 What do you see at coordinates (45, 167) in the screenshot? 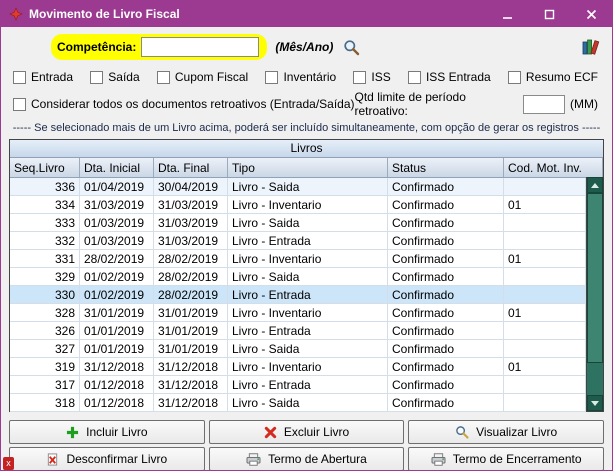
I see `column-header: Seq.Livro` at bounding box center [45, 167].